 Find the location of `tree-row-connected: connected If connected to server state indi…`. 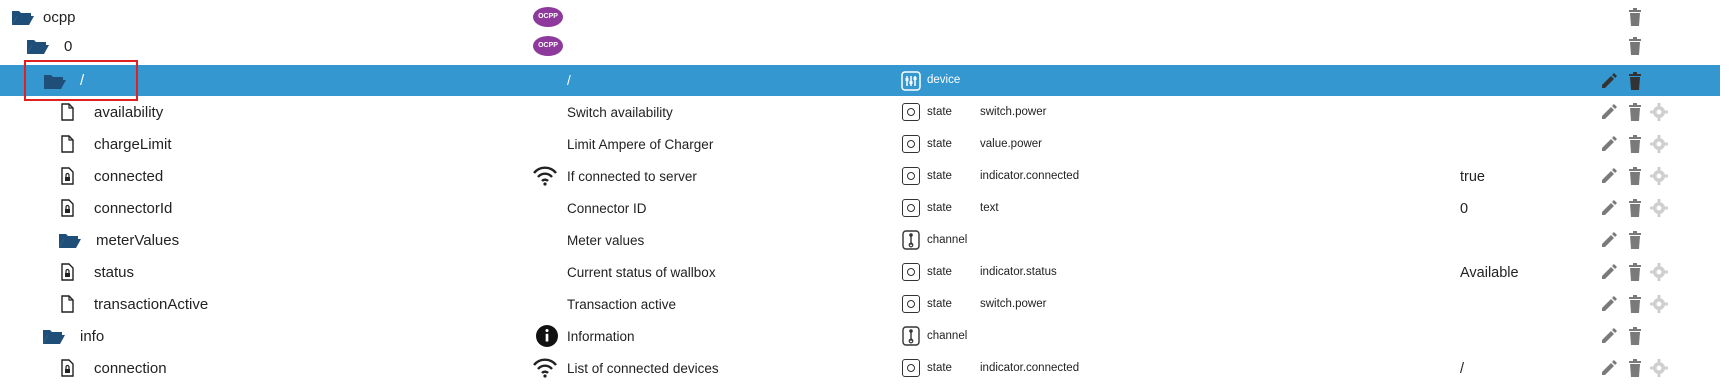

tree-row-connected: connected If connected to server state indi… is located at coordinates (860, 176).